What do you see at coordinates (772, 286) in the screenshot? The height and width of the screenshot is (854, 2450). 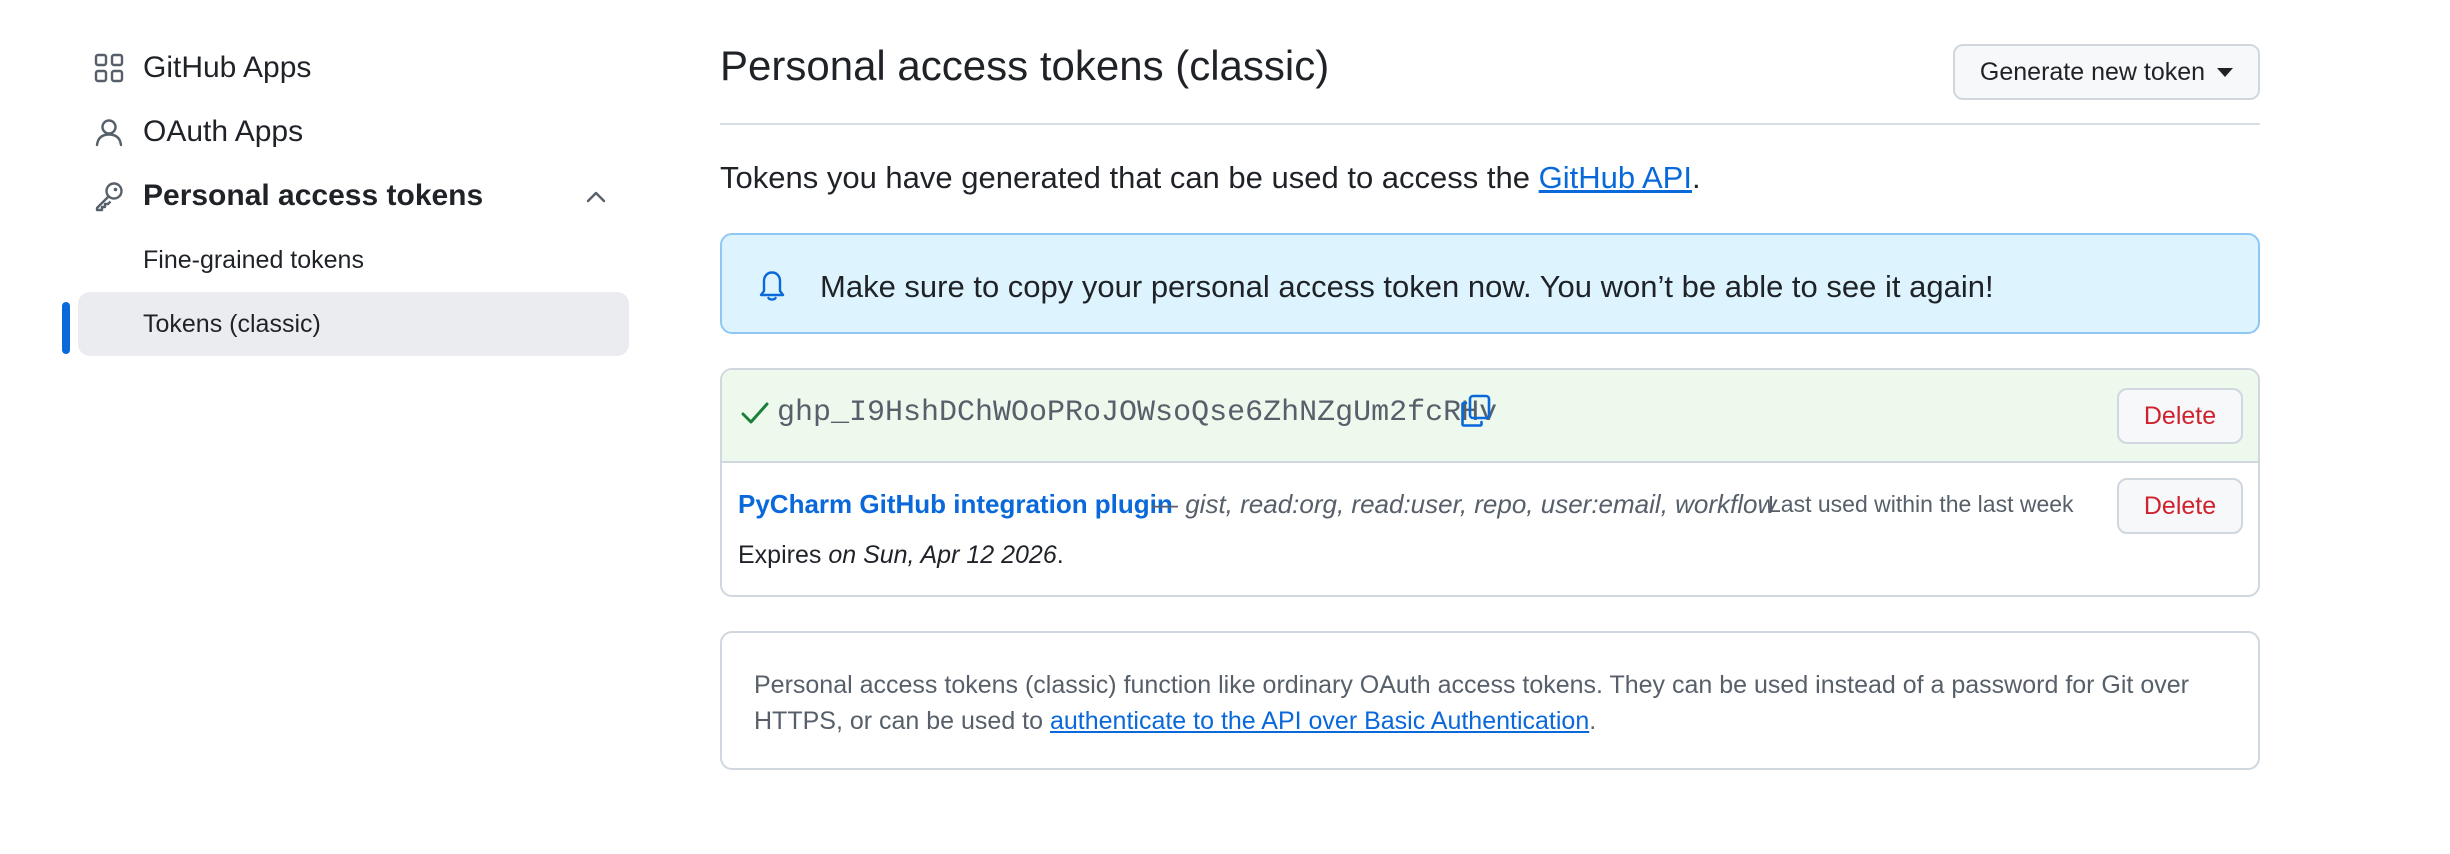 I see `bell-icon` at bounding box center [772, 286].